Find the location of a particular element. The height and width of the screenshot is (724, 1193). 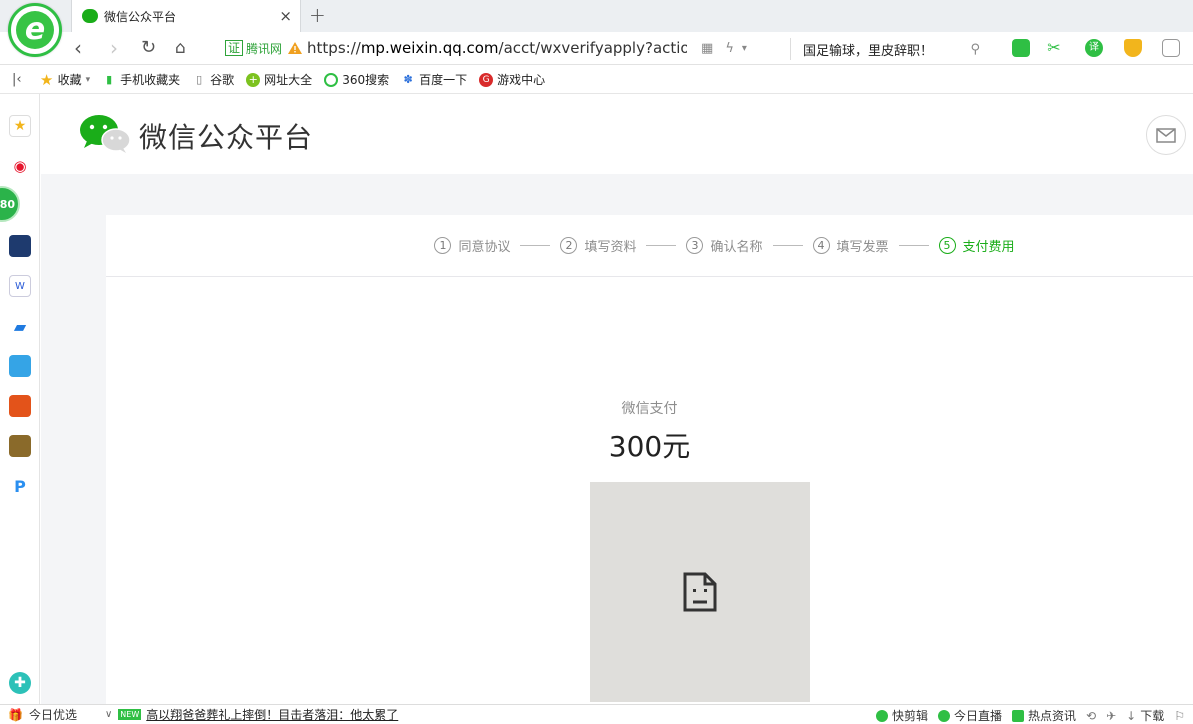

bookmark-label: 百度一下 is located at coordinates (443, 80).